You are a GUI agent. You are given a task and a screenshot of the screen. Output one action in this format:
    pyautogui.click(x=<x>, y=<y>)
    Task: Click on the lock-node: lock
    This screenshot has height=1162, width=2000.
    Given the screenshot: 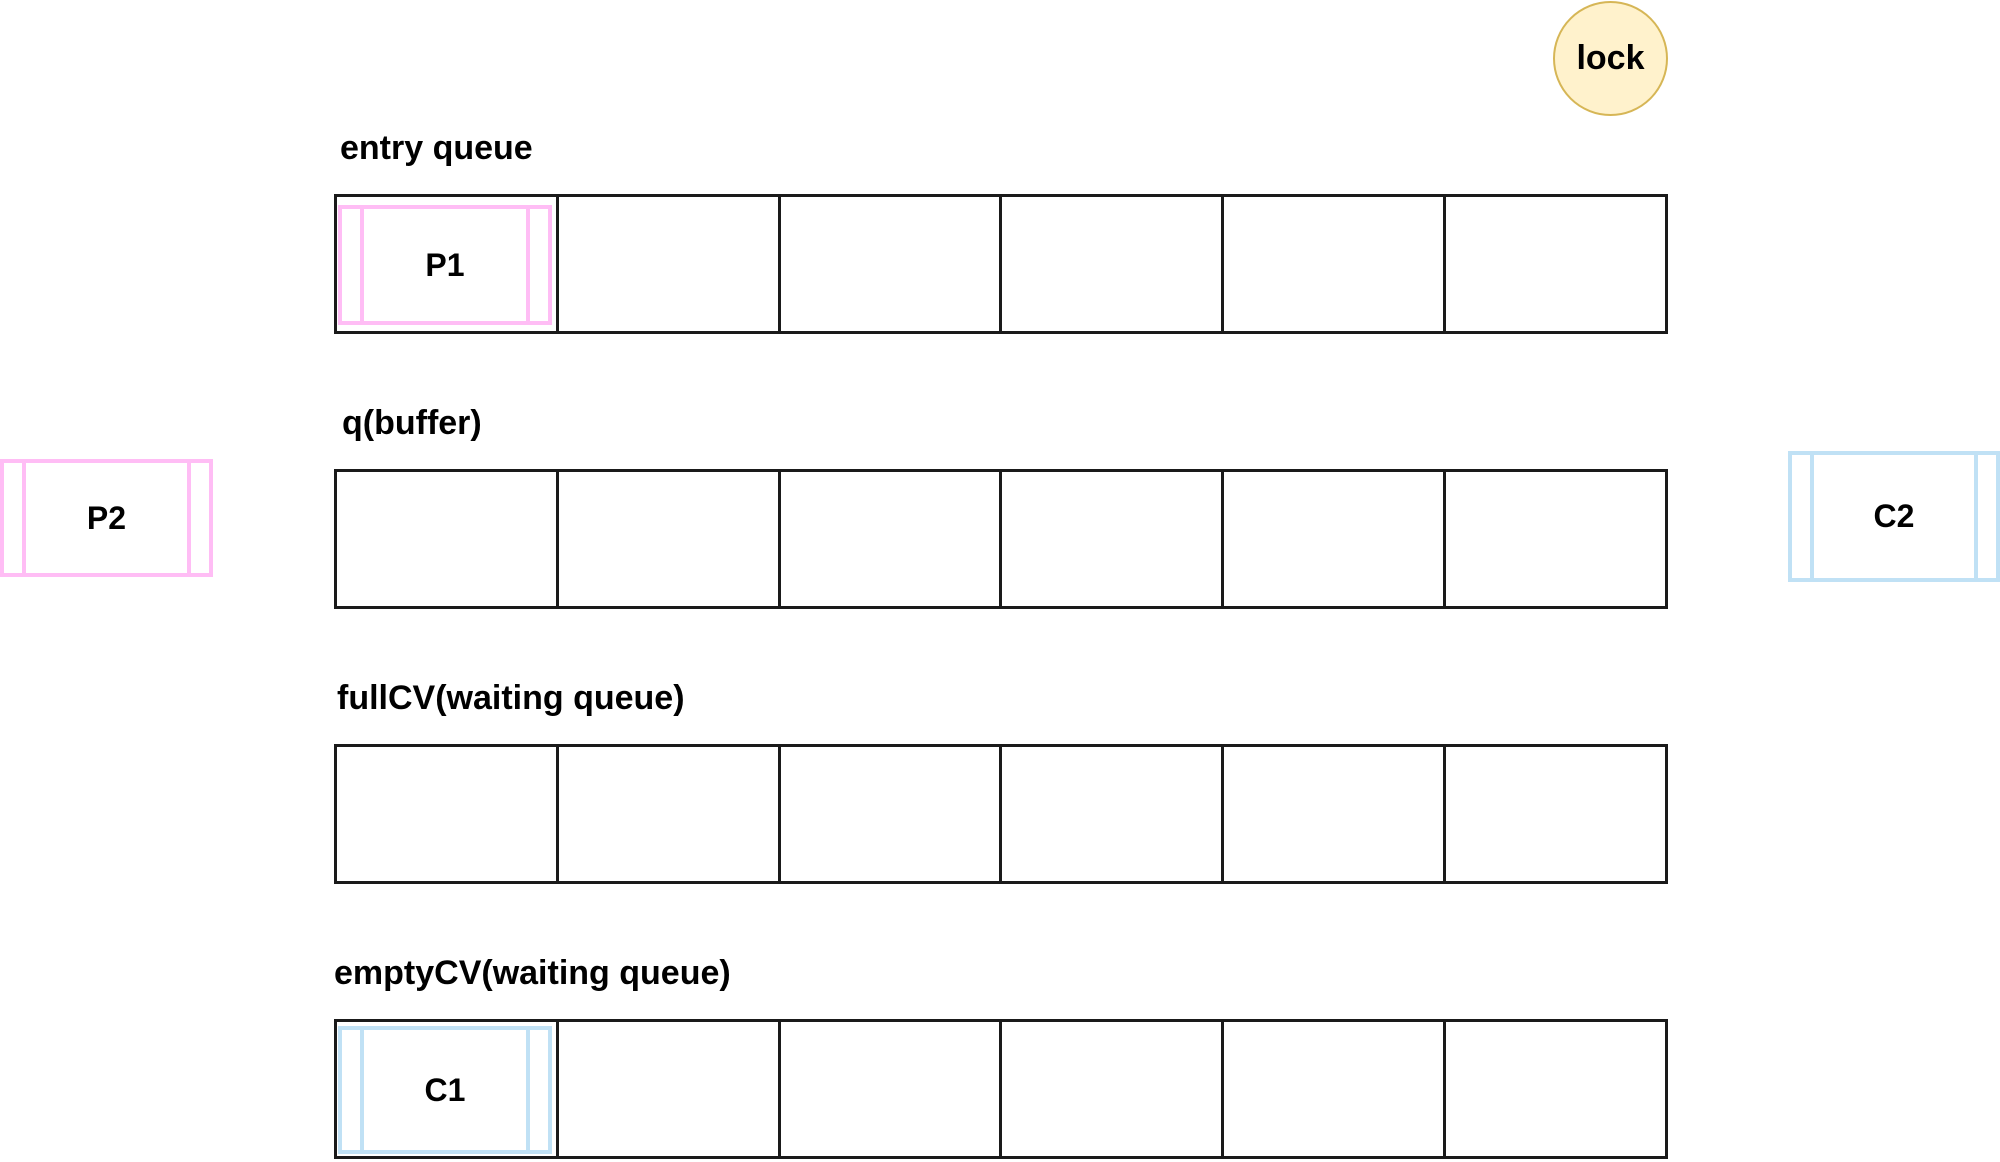 What is the action you would take?
    pyautogui.click(x=1610, y=58)
    